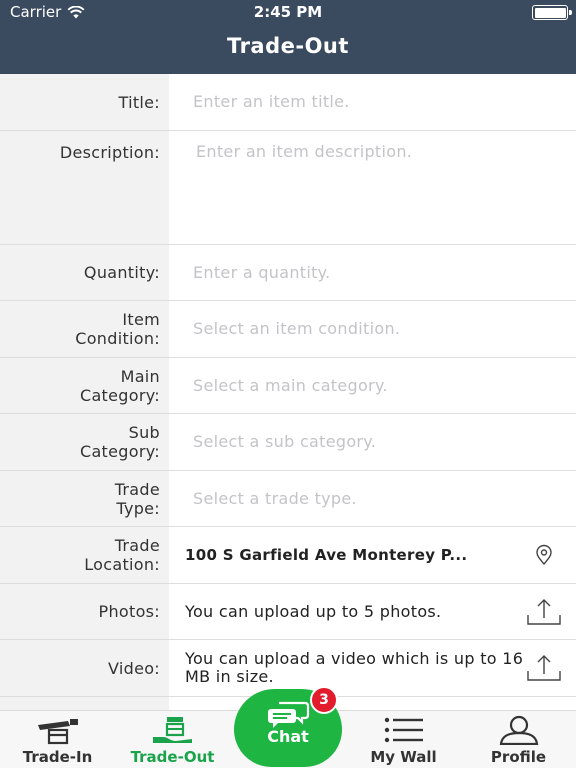 Image resolution: width=576 pixels, height=768 pixels. What do you see at coordinates (552, 12) in the screenshot?
I see `battery-icon` at bounding box center [552, 12].